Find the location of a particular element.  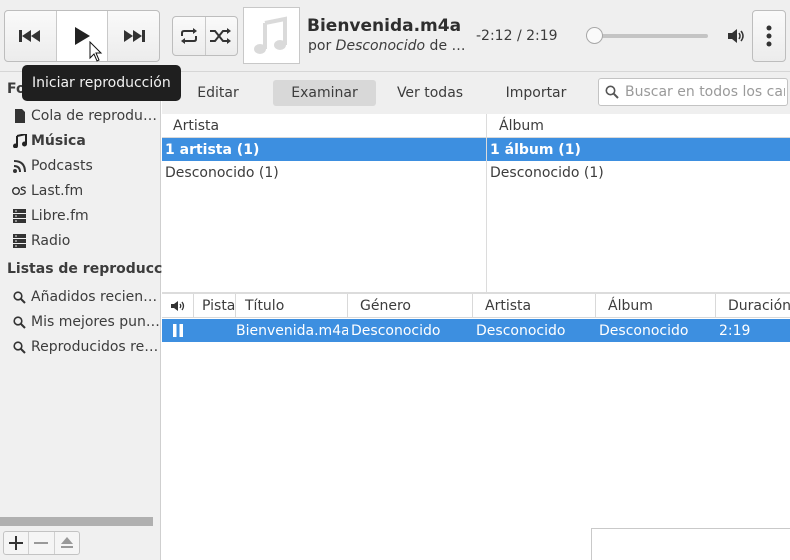

sidebar-item-music: Música is located at coordinates (86, 141).